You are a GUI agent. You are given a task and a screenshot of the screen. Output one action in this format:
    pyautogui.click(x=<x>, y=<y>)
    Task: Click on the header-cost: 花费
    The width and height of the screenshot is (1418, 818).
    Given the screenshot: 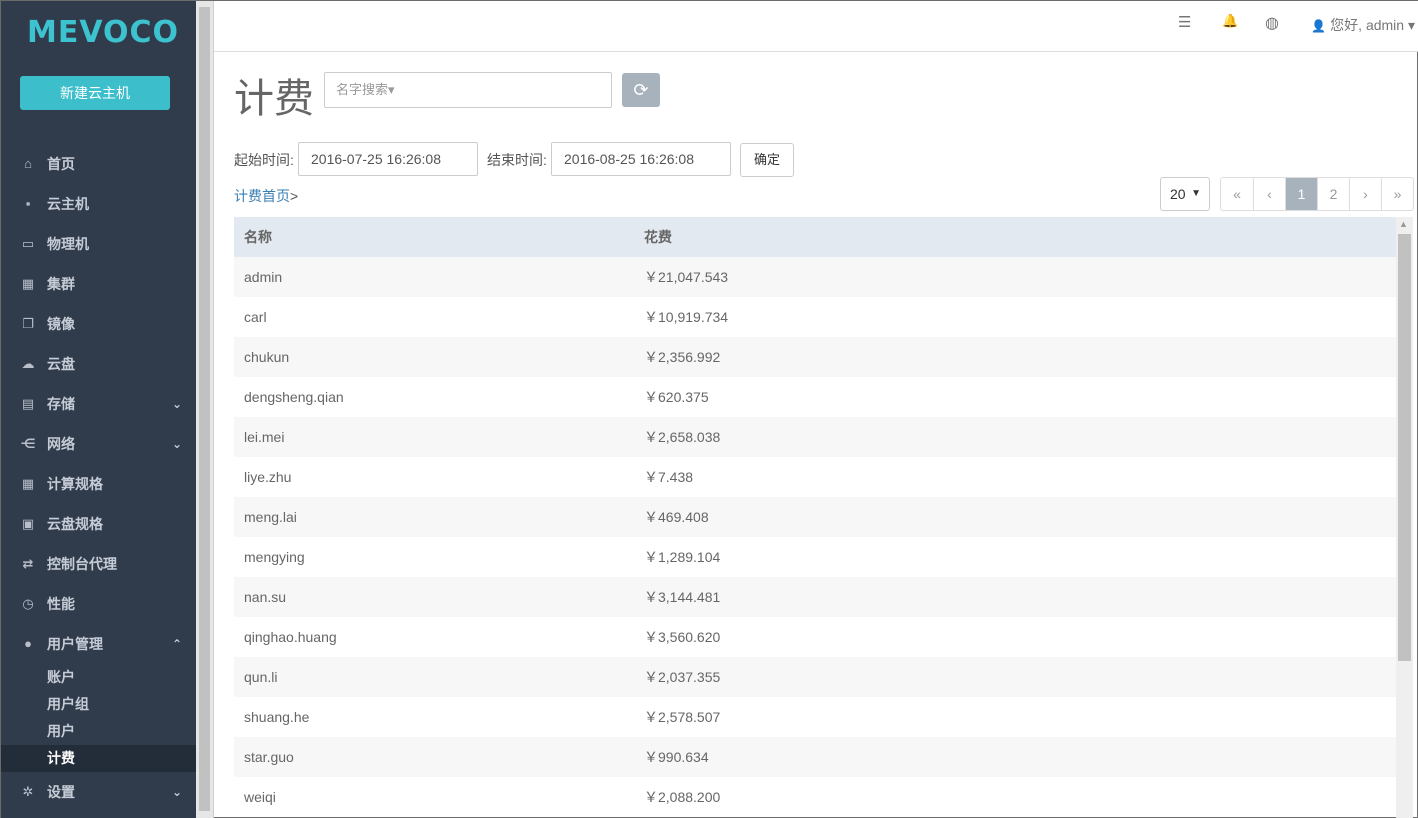 What is the action you would take?
    pyautogui.click(x=1015, y=237)
    